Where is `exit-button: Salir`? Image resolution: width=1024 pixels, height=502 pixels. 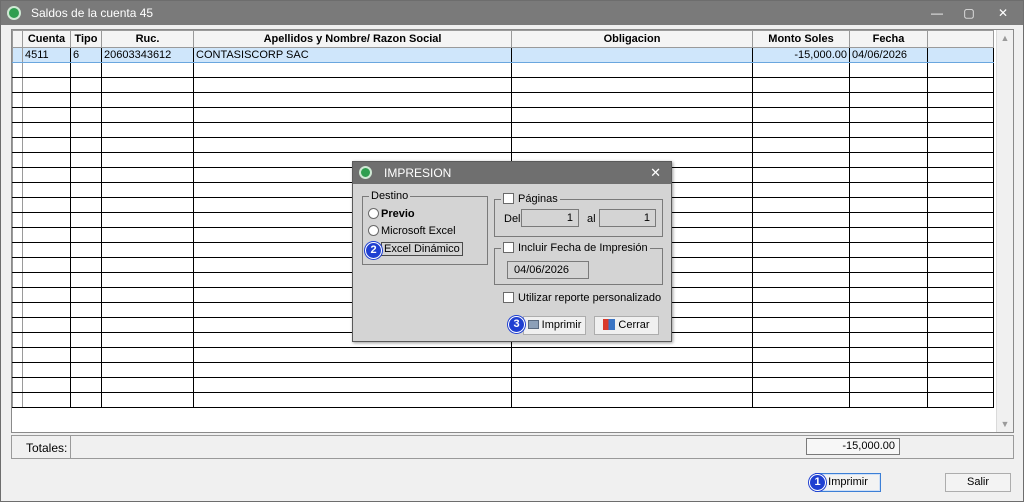 exit-button: Salir is located at coordinates (978, 482).